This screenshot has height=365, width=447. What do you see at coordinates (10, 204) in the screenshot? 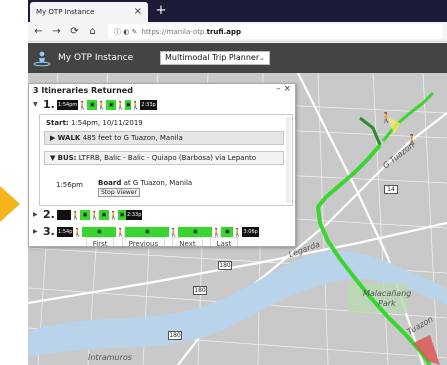
I see `pointer-arrow-icon` at bounding box center [10, 204].